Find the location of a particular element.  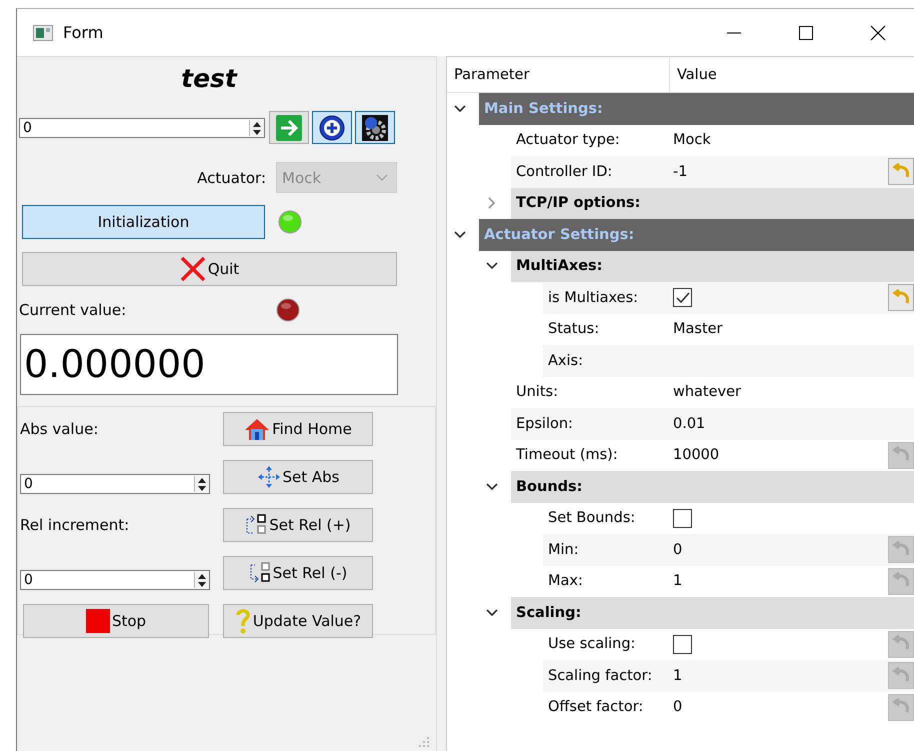

current-value-label: Current value: is located at coordinates (73, 310).